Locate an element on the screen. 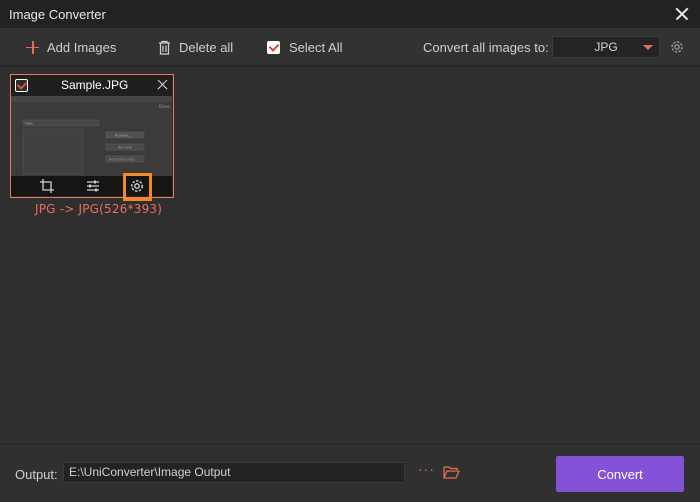  card-header: Sample.JPG is located at coordinates (91, 85).